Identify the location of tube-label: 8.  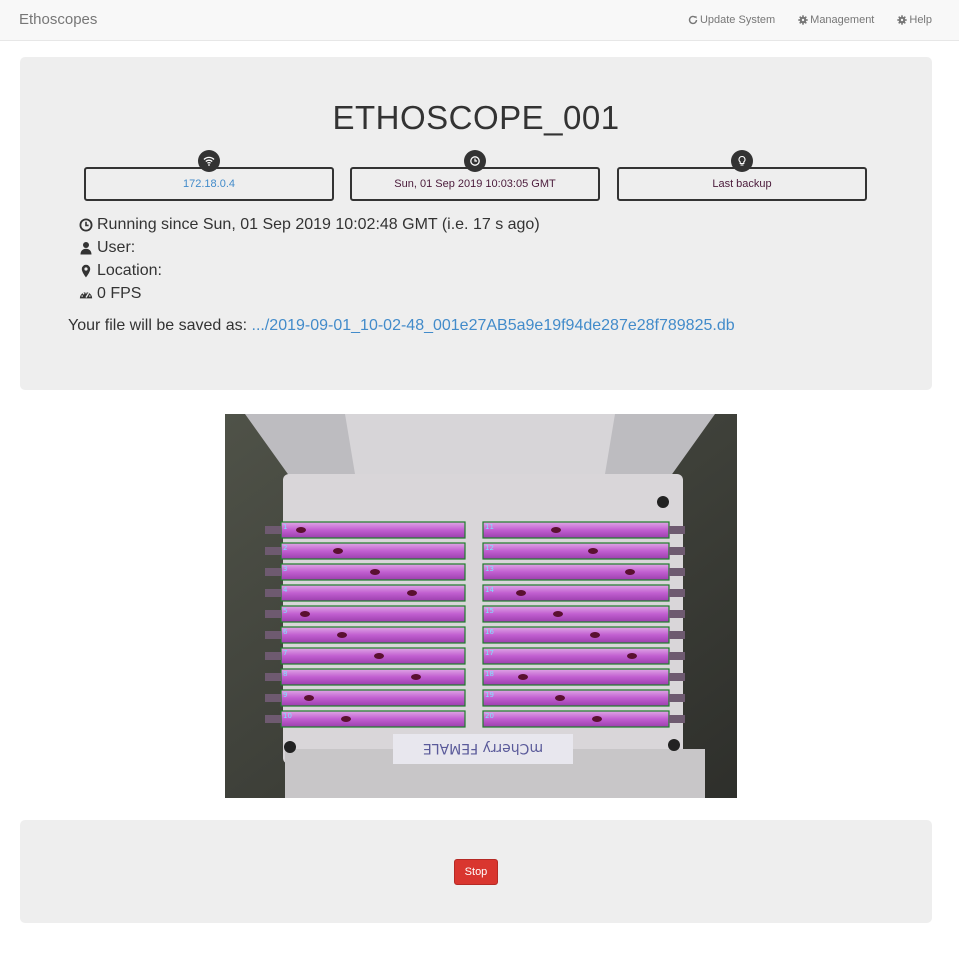
(285, 674).